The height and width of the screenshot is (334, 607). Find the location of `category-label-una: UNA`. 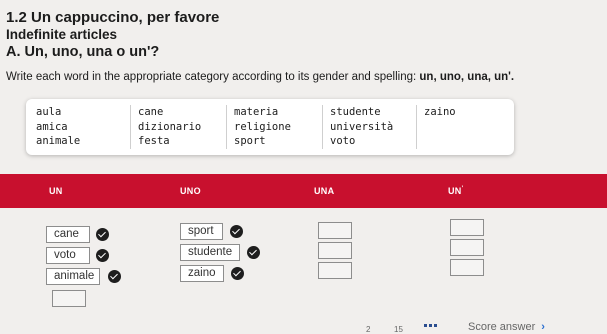

category-label-una: UNA is located at coordinates (324, 191).